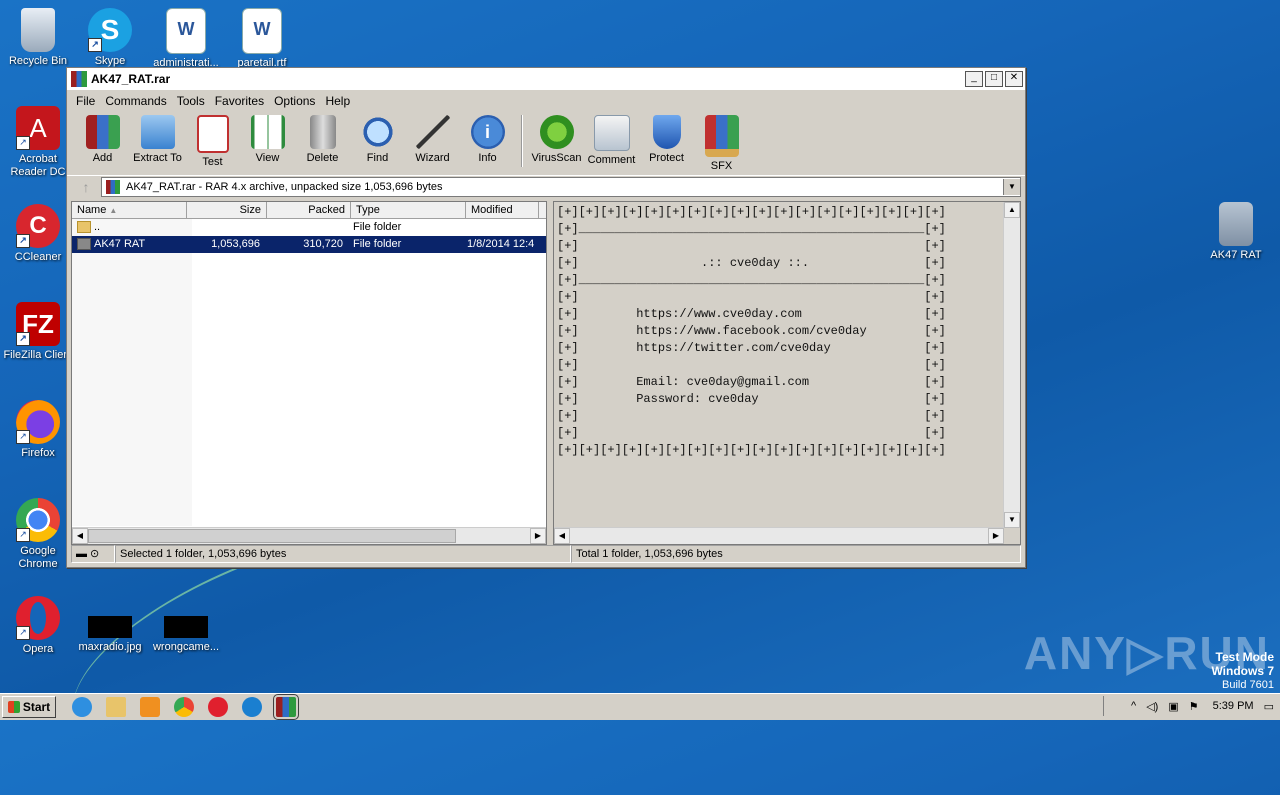  I want to click on start-button: Start, so click(29, 707).